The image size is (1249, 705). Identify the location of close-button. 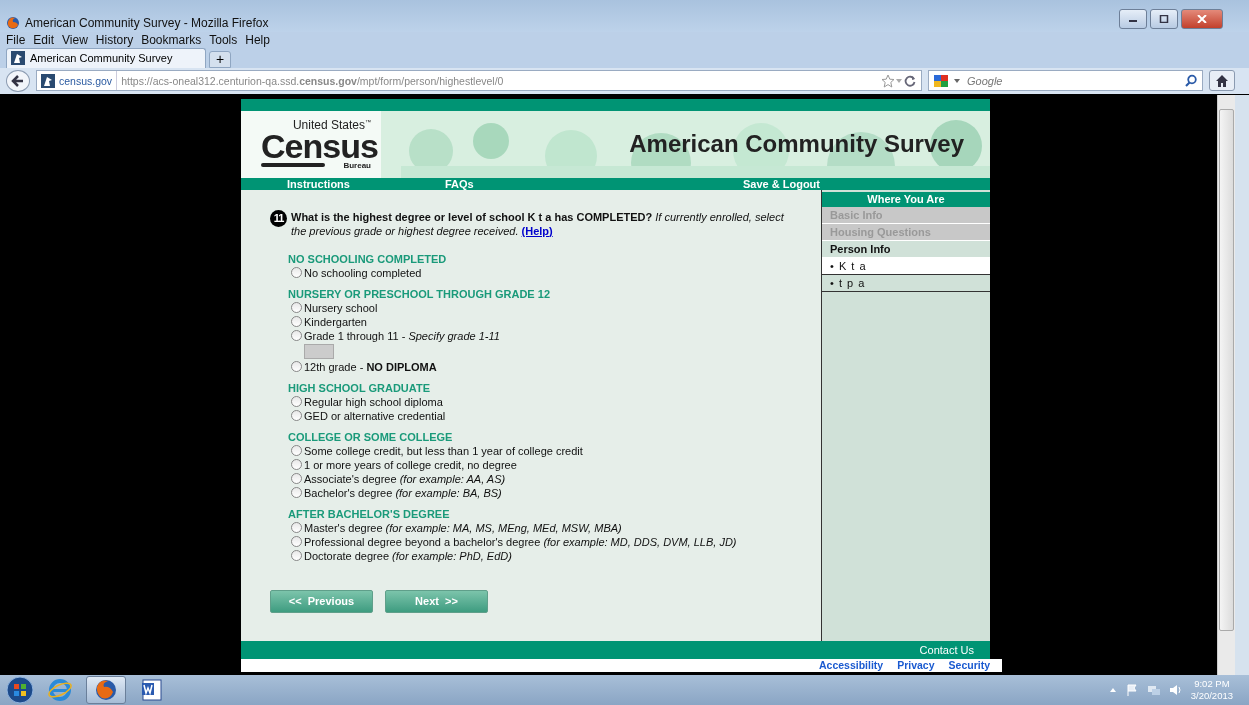
(1202, 19).